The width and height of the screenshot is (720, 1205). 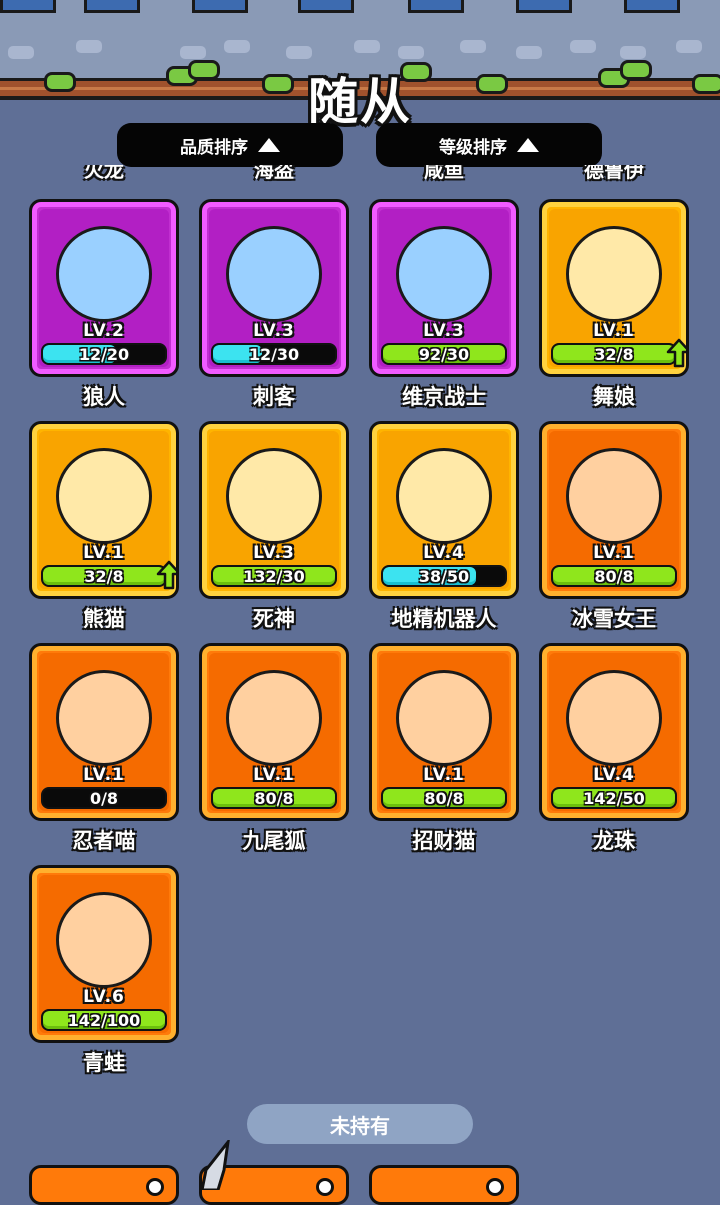 I want to click on companion-card: LV.3 92/30, so click(x=444, y=288).